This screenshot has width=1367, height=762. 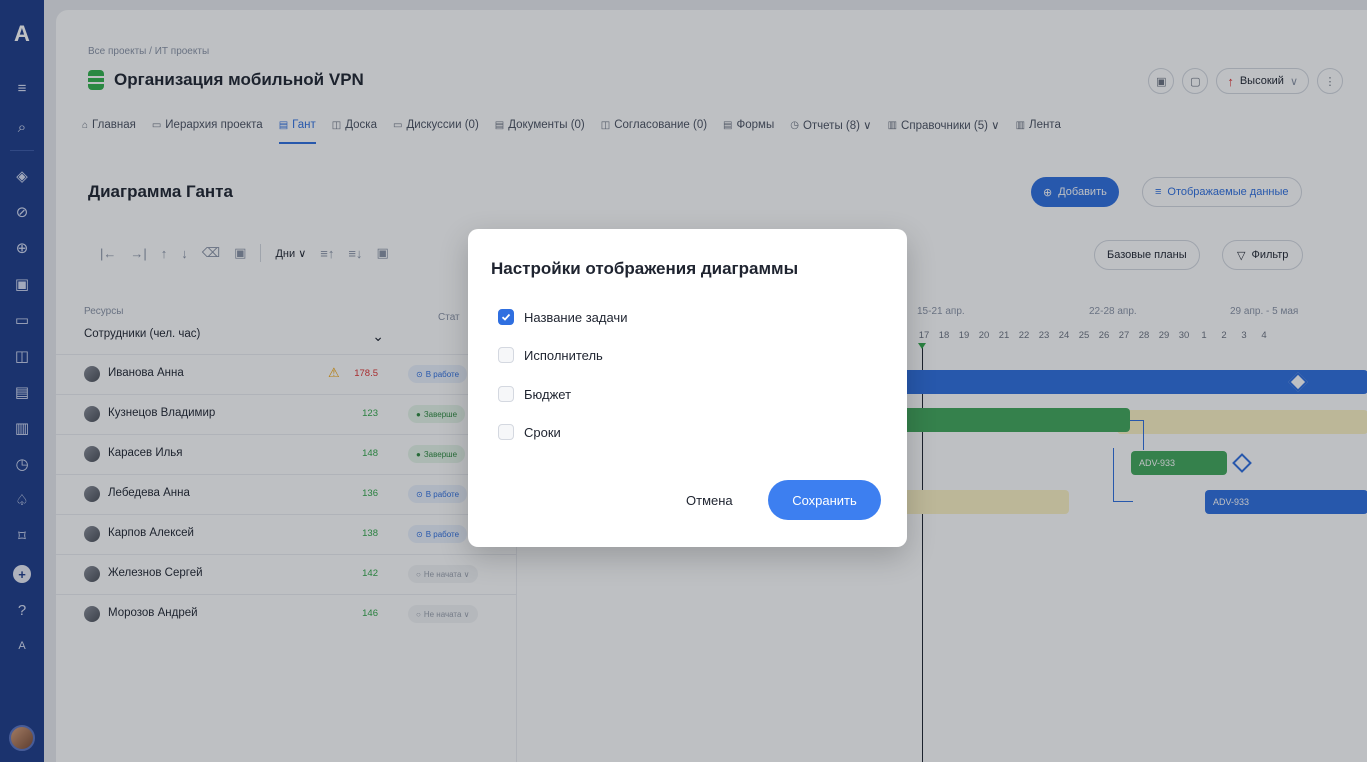 I want to click on option-task-name: Название задачи, so click(x=562, y=317).